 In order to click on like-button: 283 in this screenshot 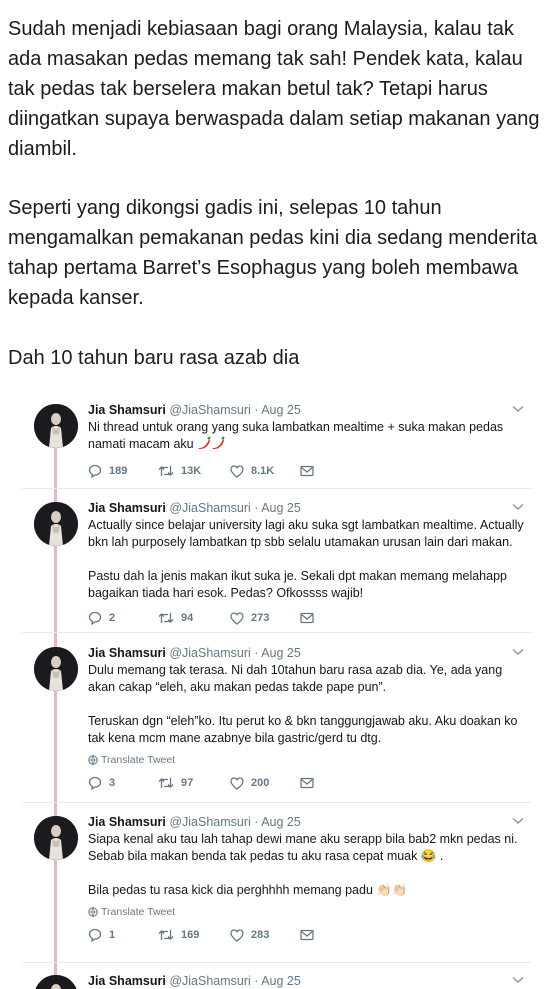, I will do `click(265, 935)`.